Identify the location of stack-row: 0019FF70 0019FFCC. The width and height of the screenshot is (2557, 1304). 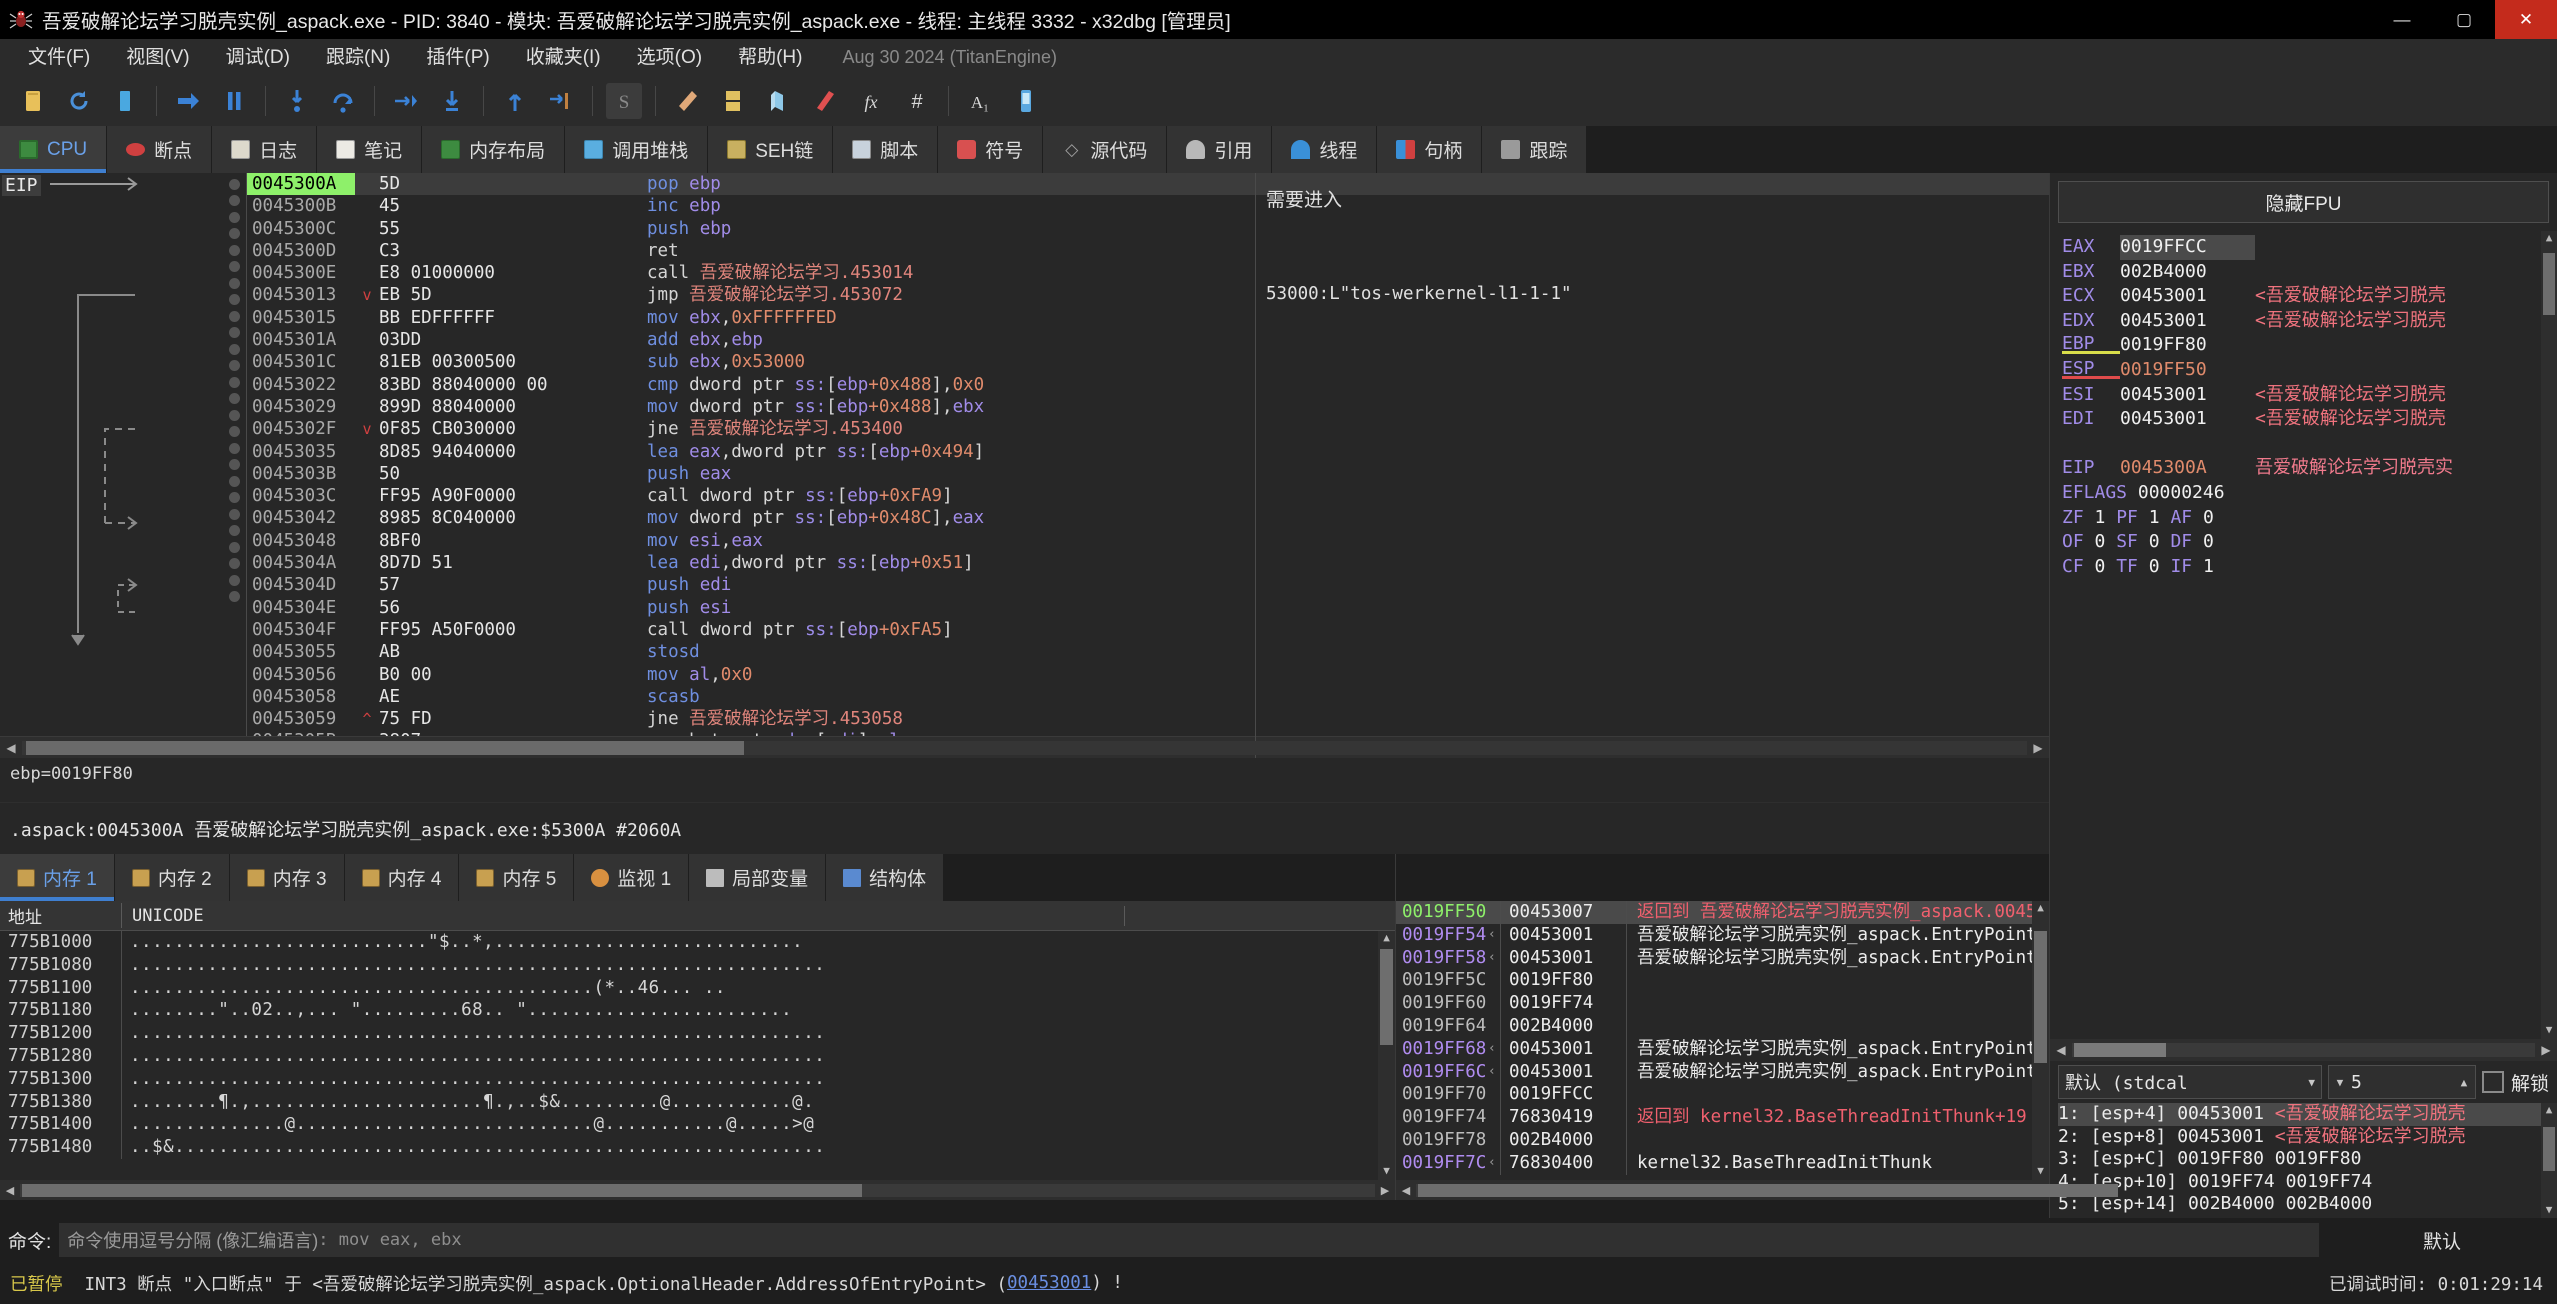
(1714, 1095).